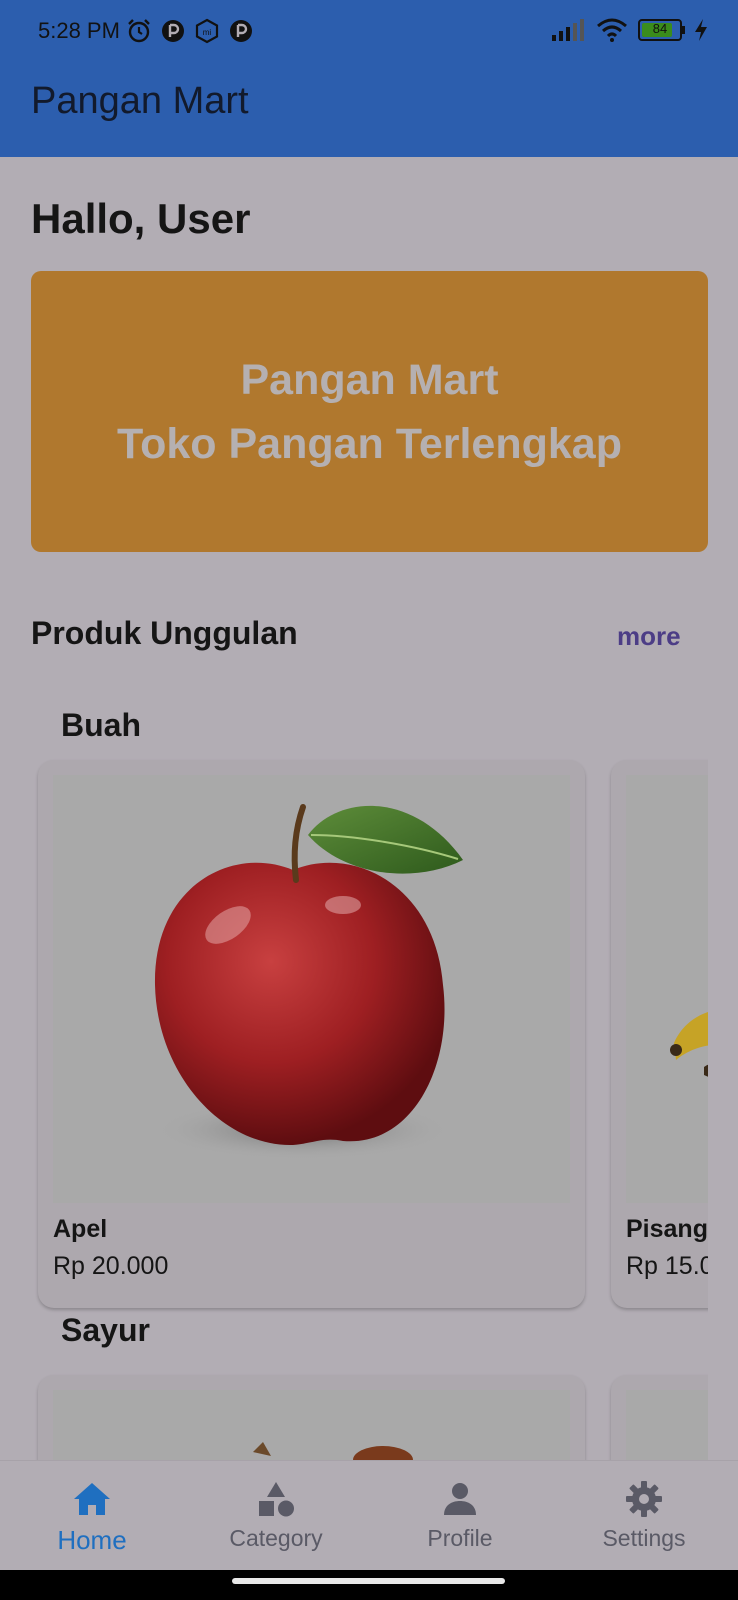 The image size is (738, 1600). I want to click on alarm-icon, so click(139, 31).